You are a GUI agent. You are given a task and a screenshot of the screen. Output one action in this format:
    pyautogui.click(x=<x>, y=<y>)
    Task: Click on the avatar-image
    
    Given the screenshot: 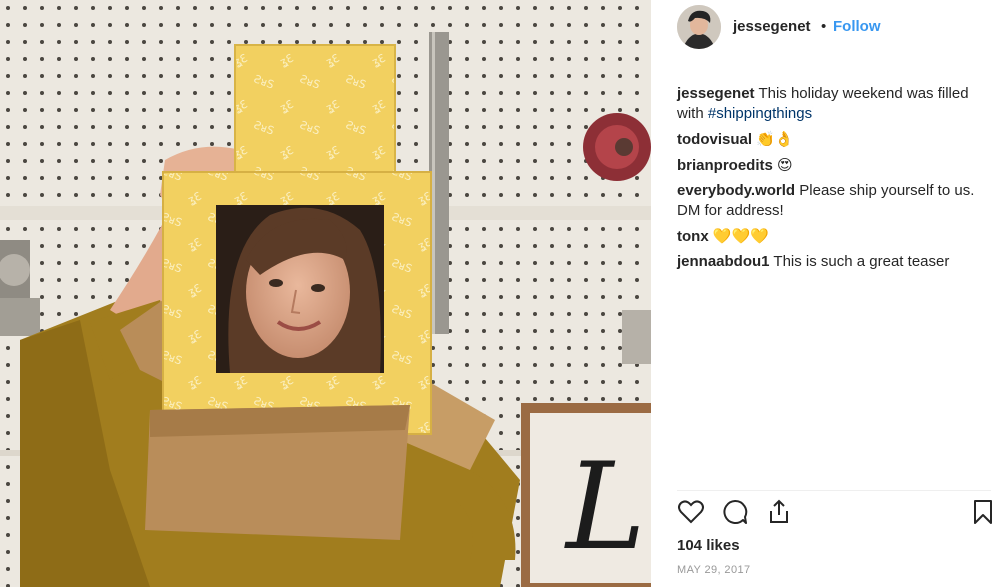 What is the action you would take?
    pyautogui.click(x=699, y=27)
    